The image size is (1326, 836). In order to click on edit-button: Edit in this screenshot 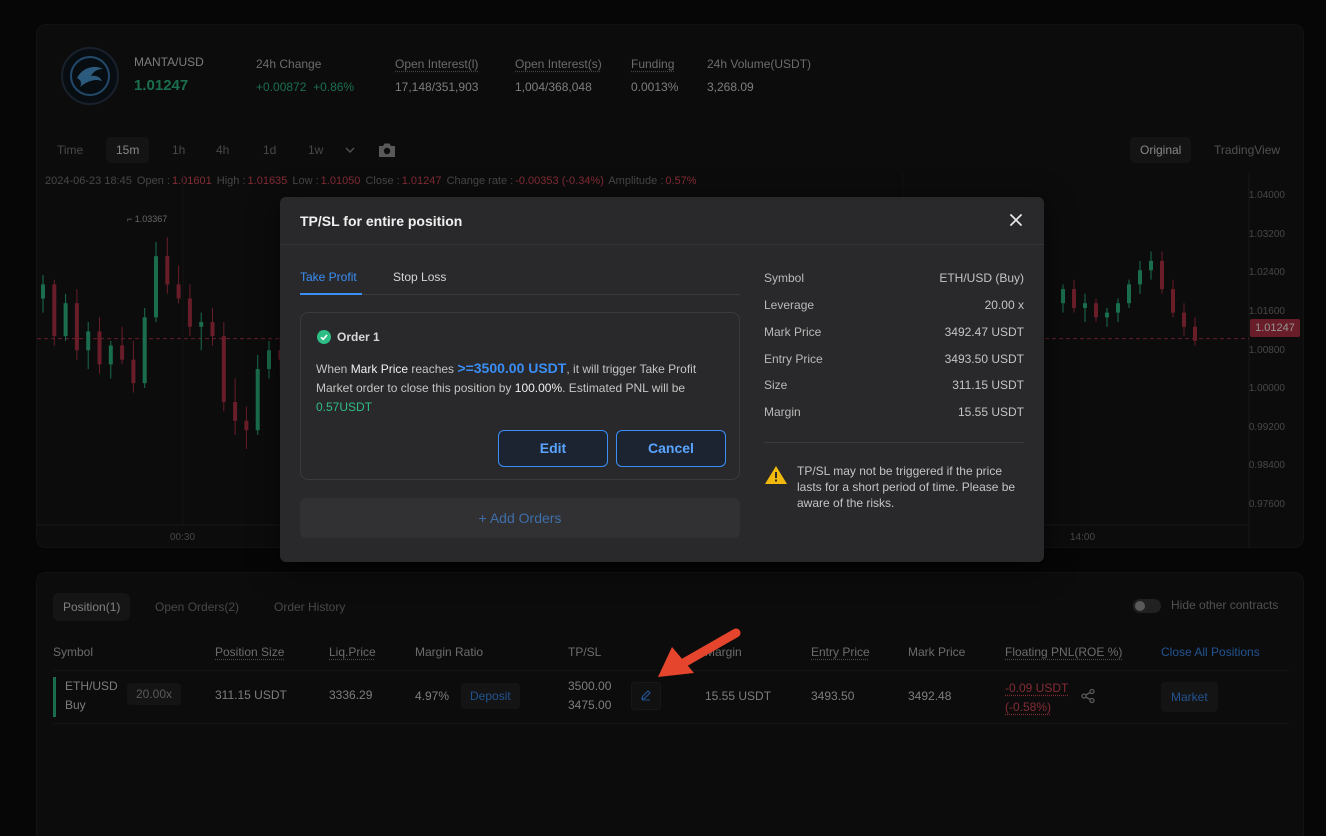, I will do `click(553, 448)`.